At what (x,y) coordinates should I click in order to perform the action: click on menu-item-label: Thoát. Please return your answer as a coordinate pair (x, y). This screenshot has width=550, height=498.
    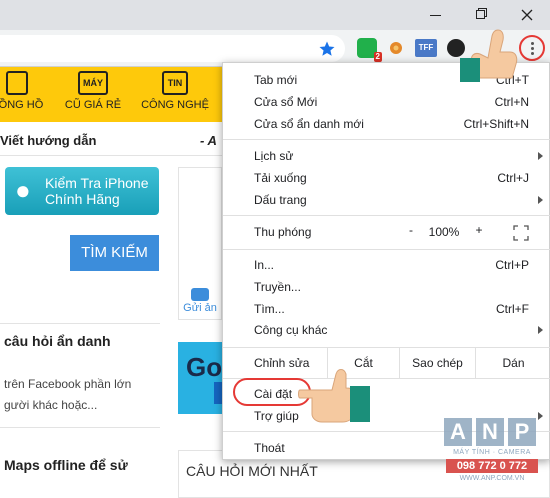
    Looking at the image, I should click on (269, 448).